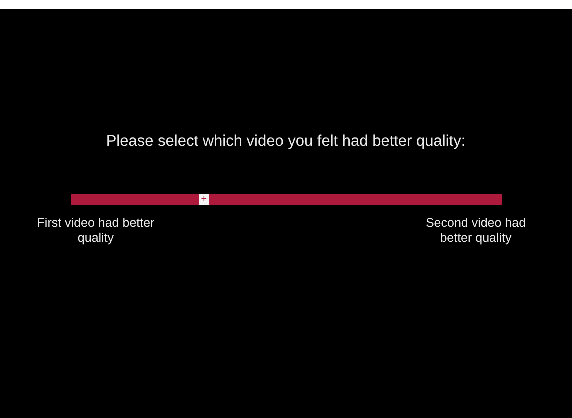  Describe the element at coordinates (476, 231) in the screenshot. I see `right-label: Second video had better quality` at that location.